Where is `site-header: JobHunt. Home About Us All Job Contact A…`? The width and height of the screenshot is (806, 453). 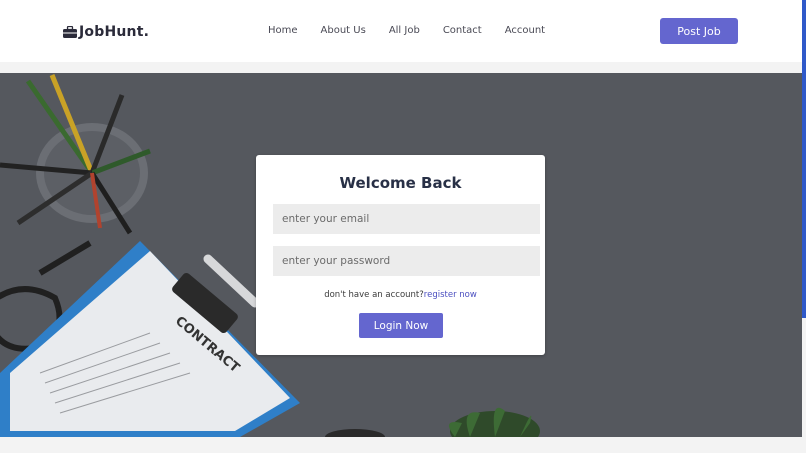
site-header: JobHunt. Home About Us All Job Contact A… is located at coordinates (401, 31).